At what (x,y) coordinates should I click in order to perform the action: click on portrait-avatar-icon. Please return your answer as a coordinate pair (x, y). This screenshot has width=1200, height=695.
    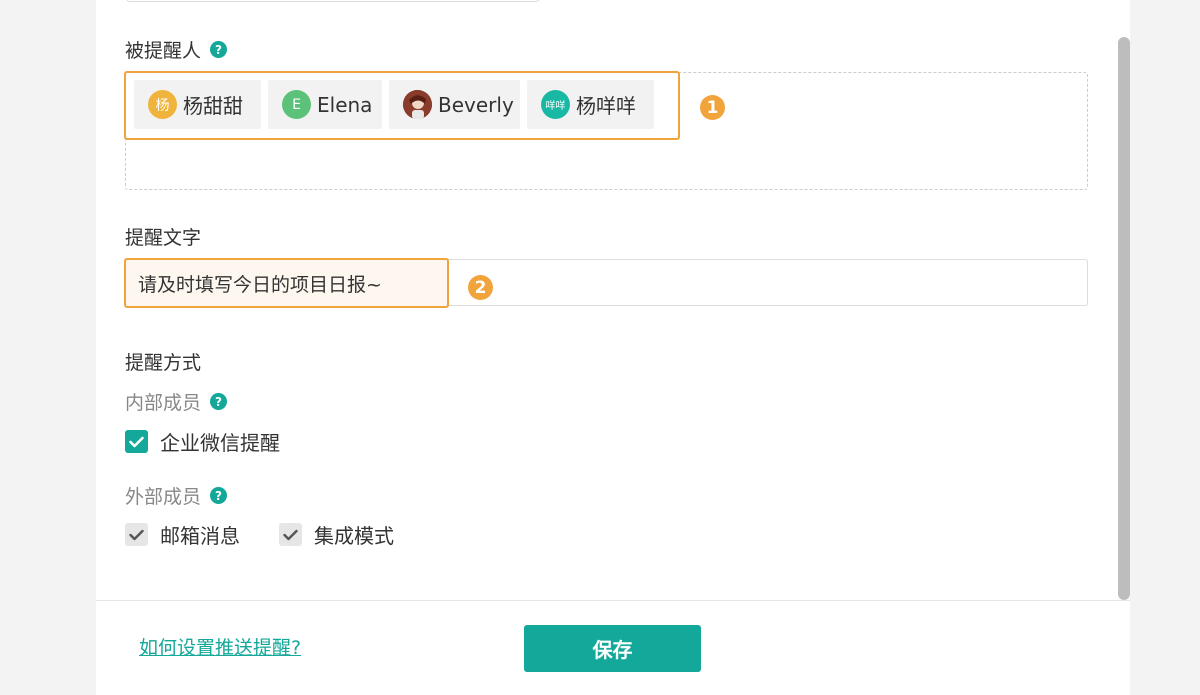
    Looking at the image, I should click on (417, 104).